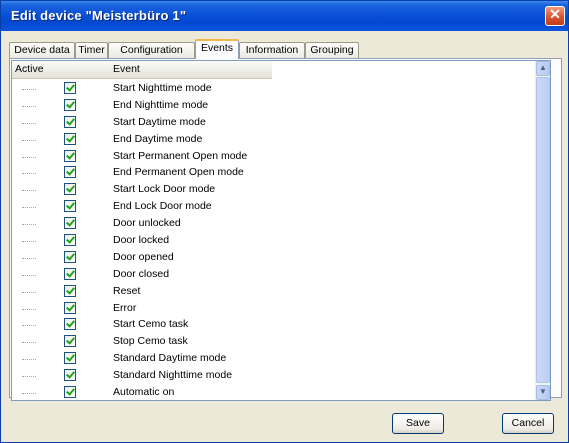 The image size is (569, 443). Describe the element at coordinates (42, 50) in the screenshot. I see `tab-device-data: Device data` at that location.